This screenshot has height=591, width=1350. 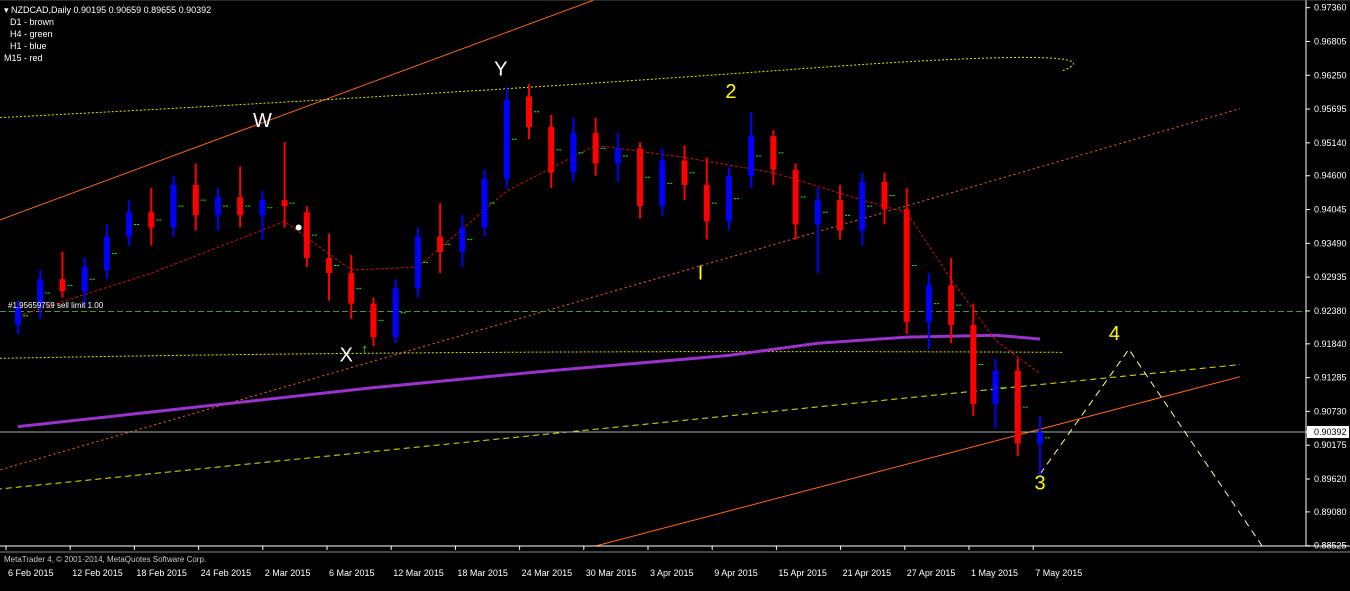 What do you see at coordinates (1330, 277) in the screenshot?
I see `y-tick-label: 0.92935` at bounding box center [1330, 277].